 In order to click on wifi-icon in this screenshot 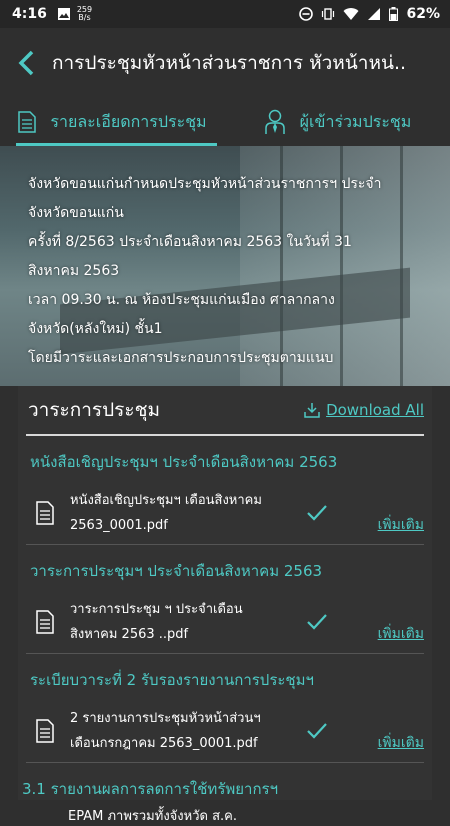, I will do `click(351, 14)`.